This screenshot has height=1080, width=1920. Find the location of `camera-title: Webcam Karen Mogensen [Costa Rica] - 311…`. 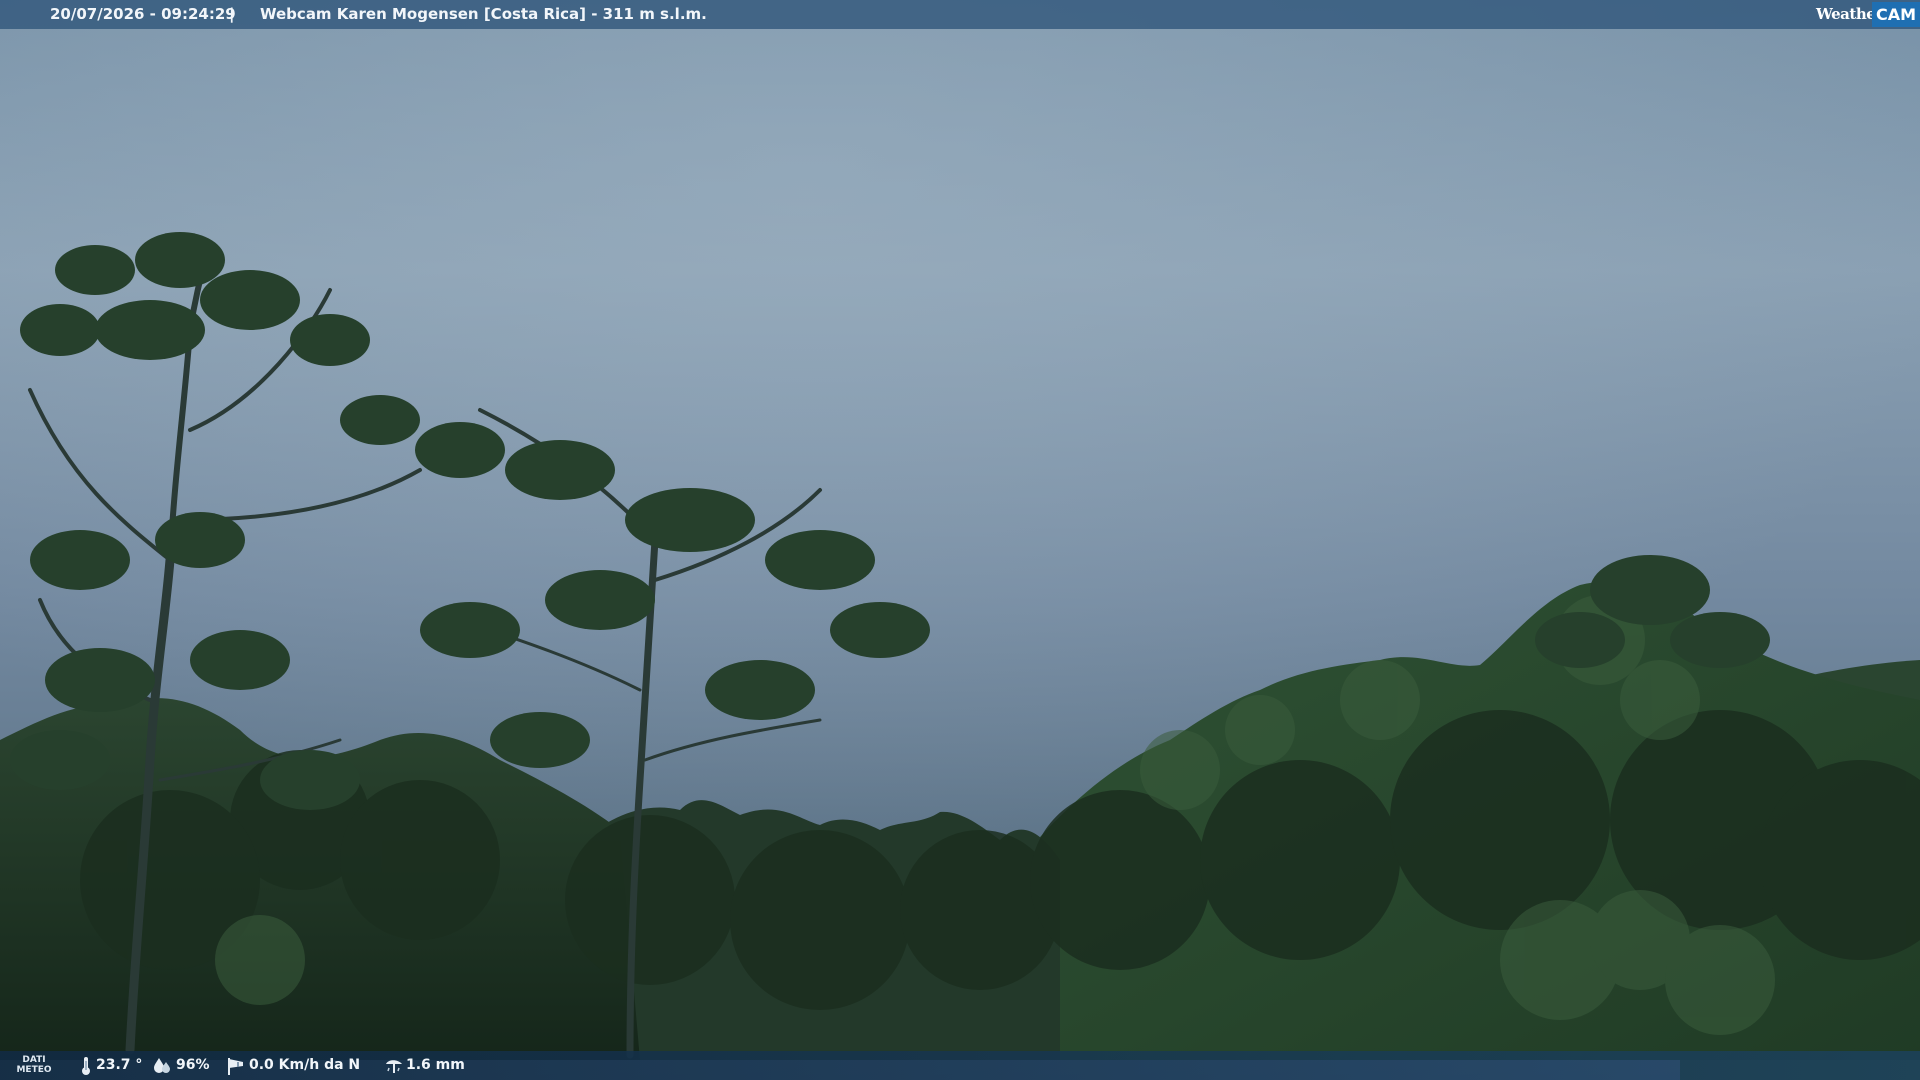

camera-title: Webcam Karen Mogensen [Costa Rica] - 311… is located at coordinates (483, 14).